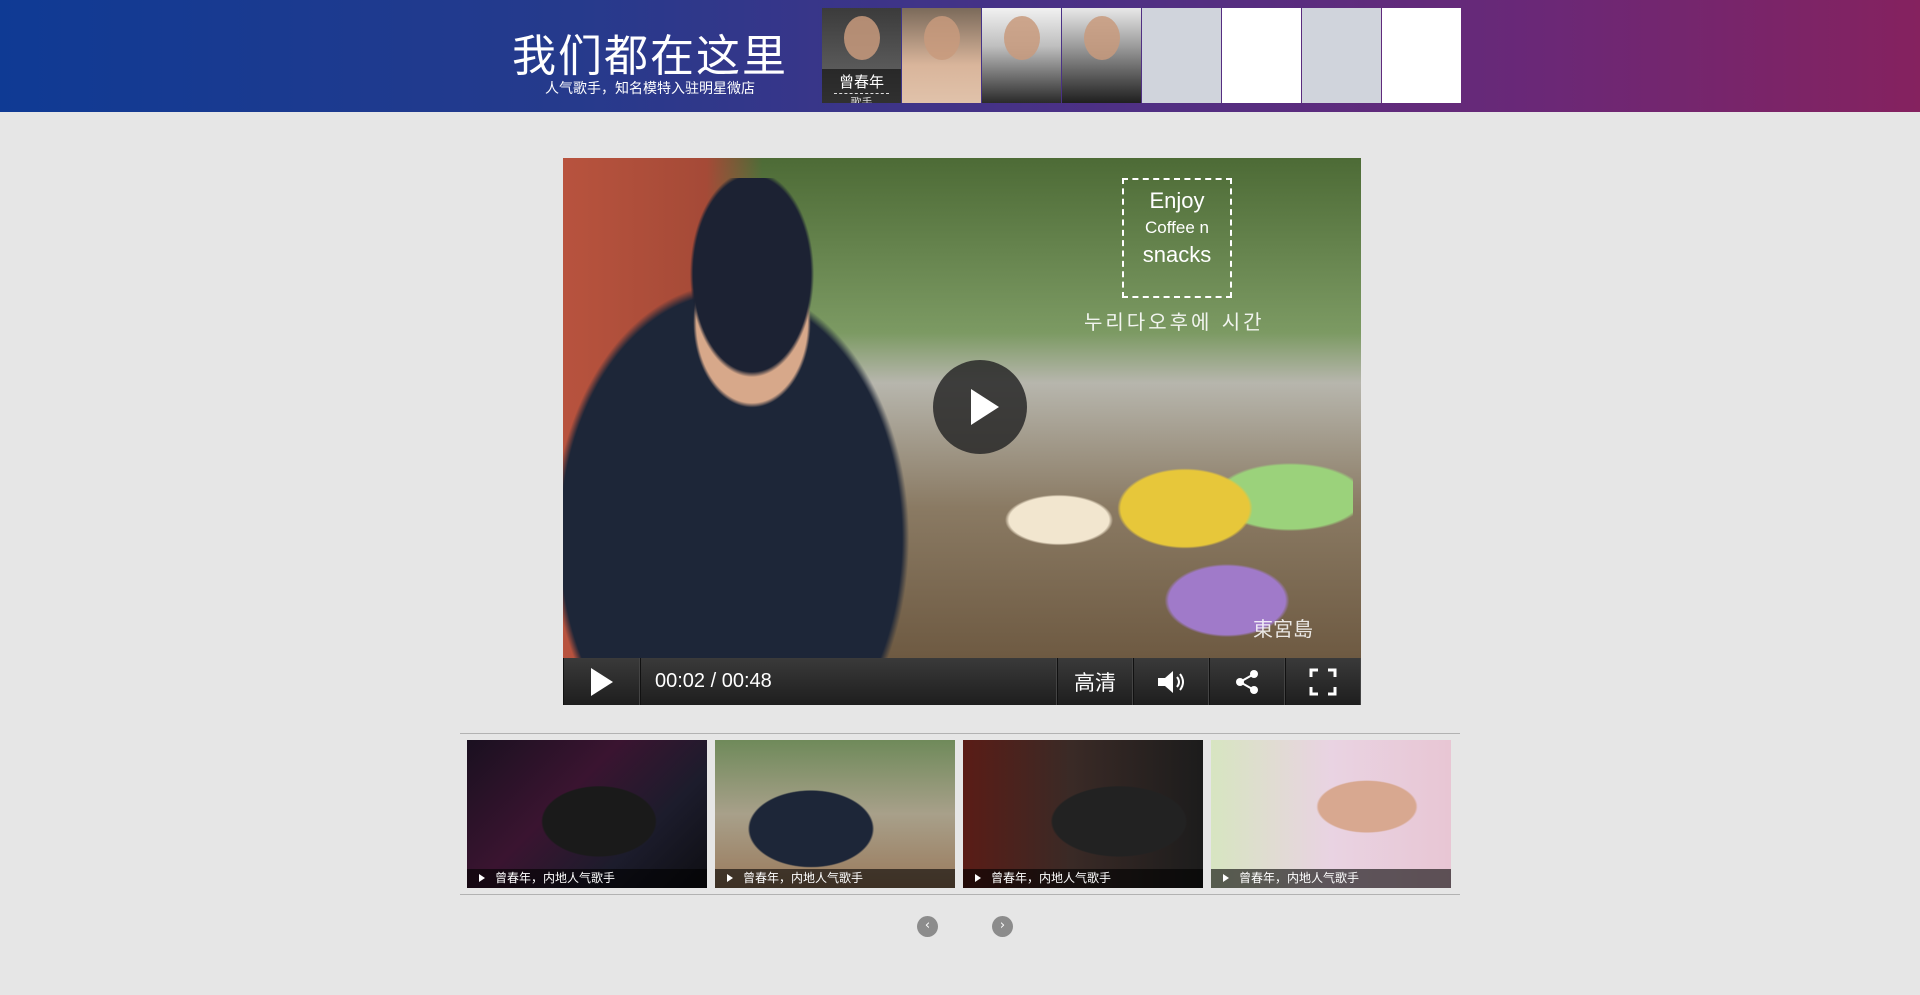 The width and height of the screenshot is (1920, 995). Describe the element at coordinates (1177, 227) in the screenshot. I see `enjoy-line-2: Coffee n` at that location.